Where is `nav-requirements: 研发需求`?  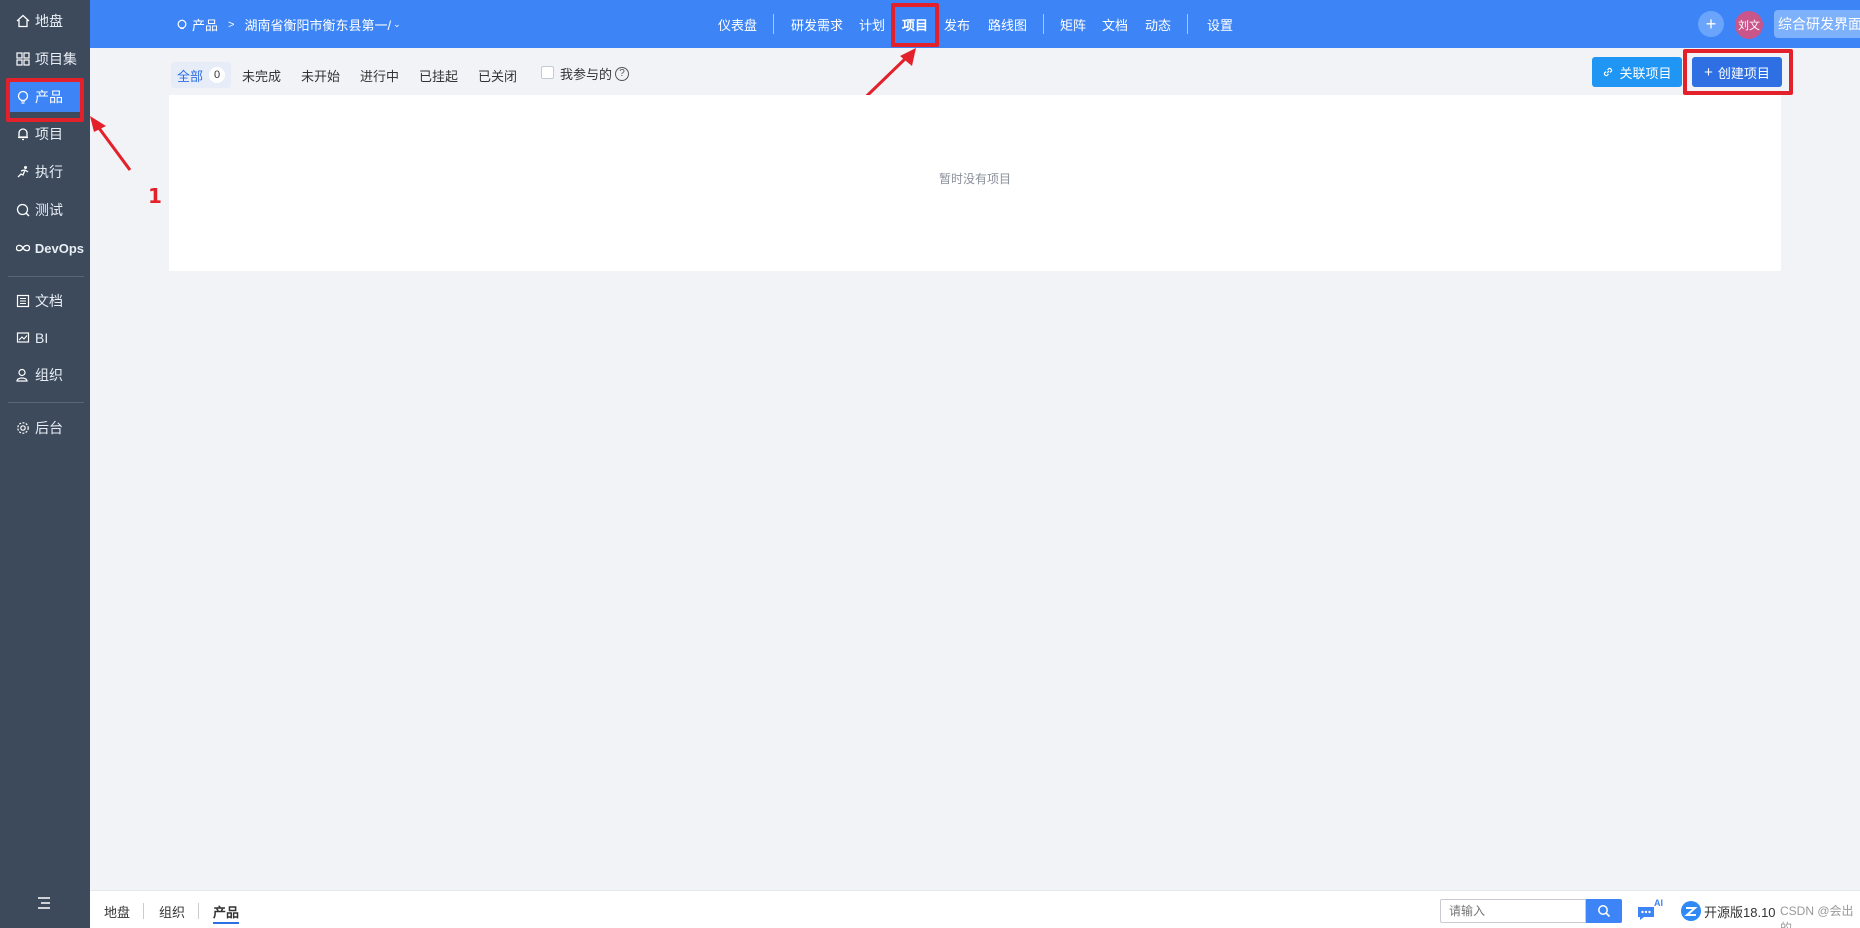
nav-requirements: 研发需求 is located at coordinates (817, 24).